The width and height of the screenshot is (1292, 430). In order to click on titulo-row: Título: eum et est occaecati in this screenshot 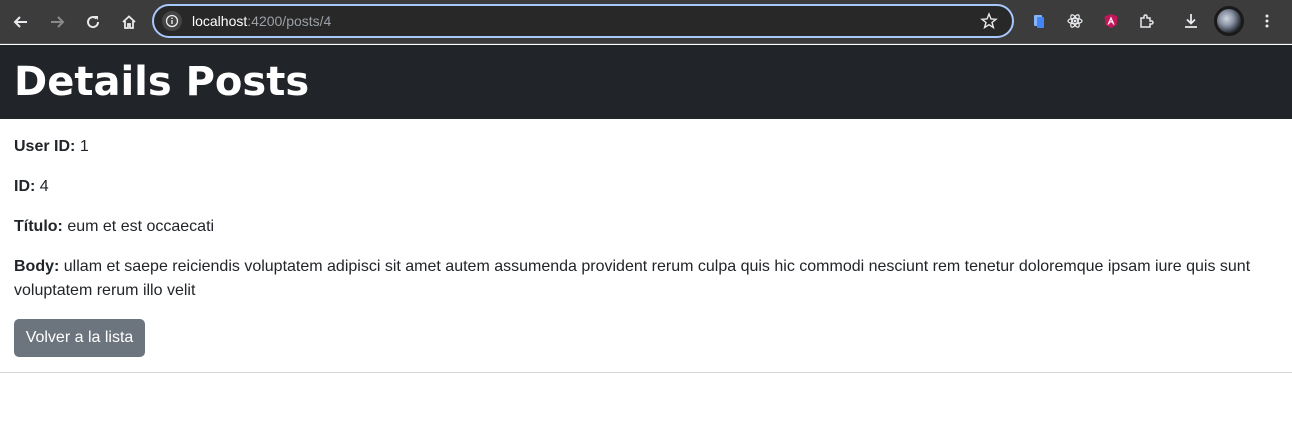, I will do `click(114, 227)`.